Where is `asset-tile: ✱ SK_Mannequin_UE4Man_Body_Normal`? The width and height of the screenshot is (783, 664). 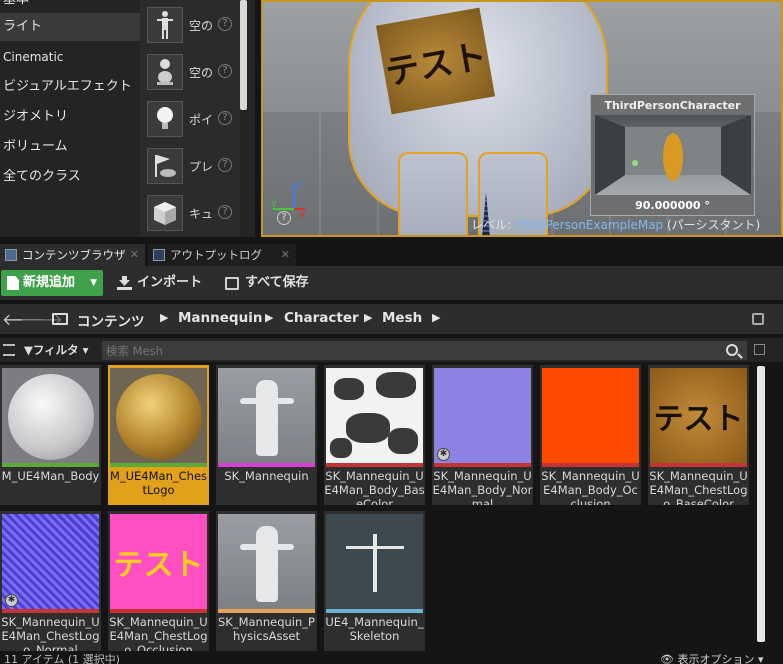
asset-tile: ✱ SK_Mannequin_UE4Man_Body_Normal is located at coordinates (482, 435).